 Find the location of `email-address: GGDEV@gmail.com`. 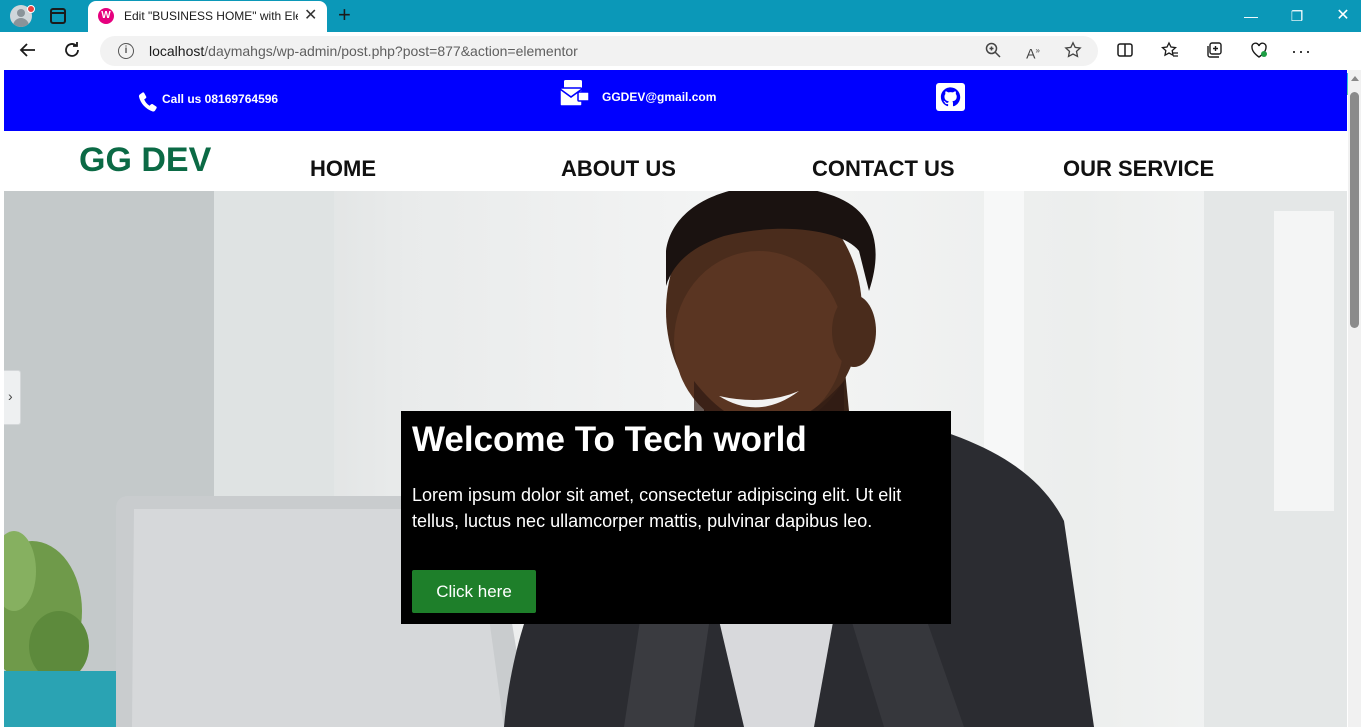

email-address: GGDEV@gmail.com is located at coordinates (659, 97).